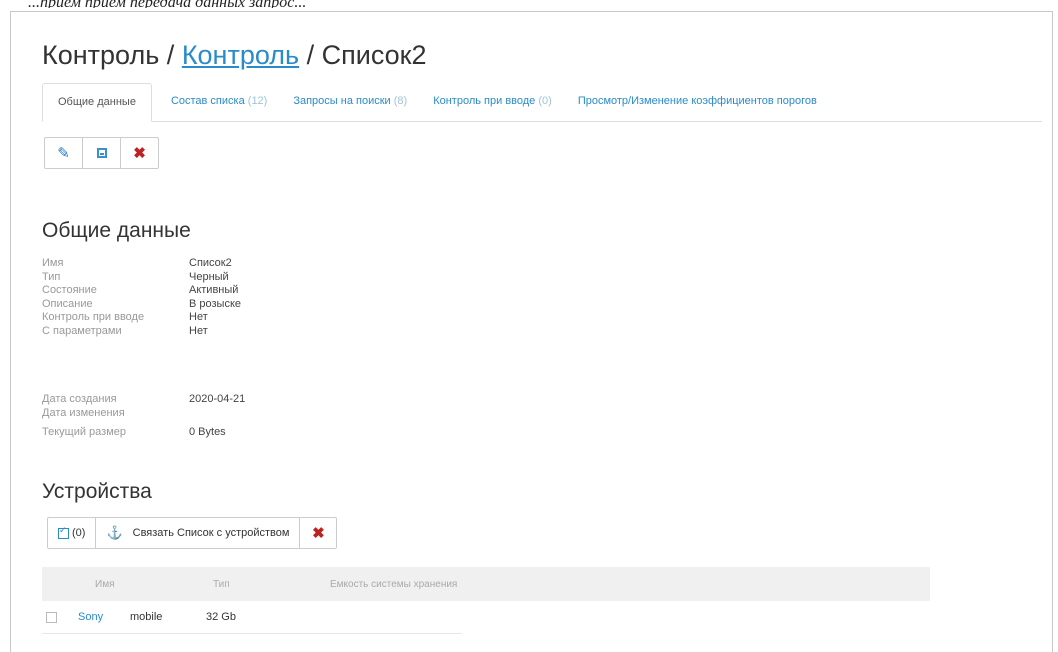  Describe the element at coordinates (214, 290) in the screenshot. I see `property-value: Активный` at that location.